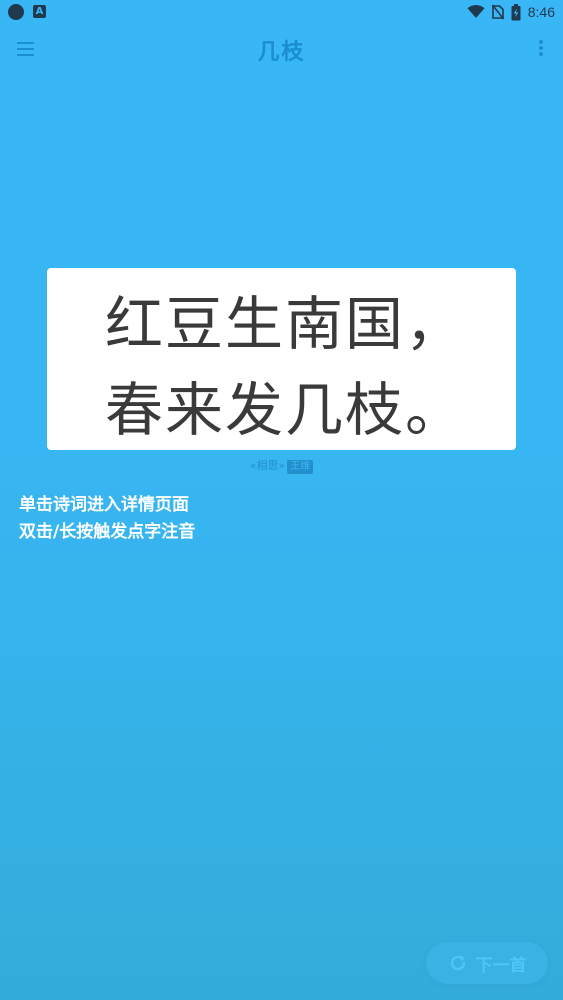  Describe the element at coordinates (457, 963) in the screenshot. I see `refresh-icon` at that location.